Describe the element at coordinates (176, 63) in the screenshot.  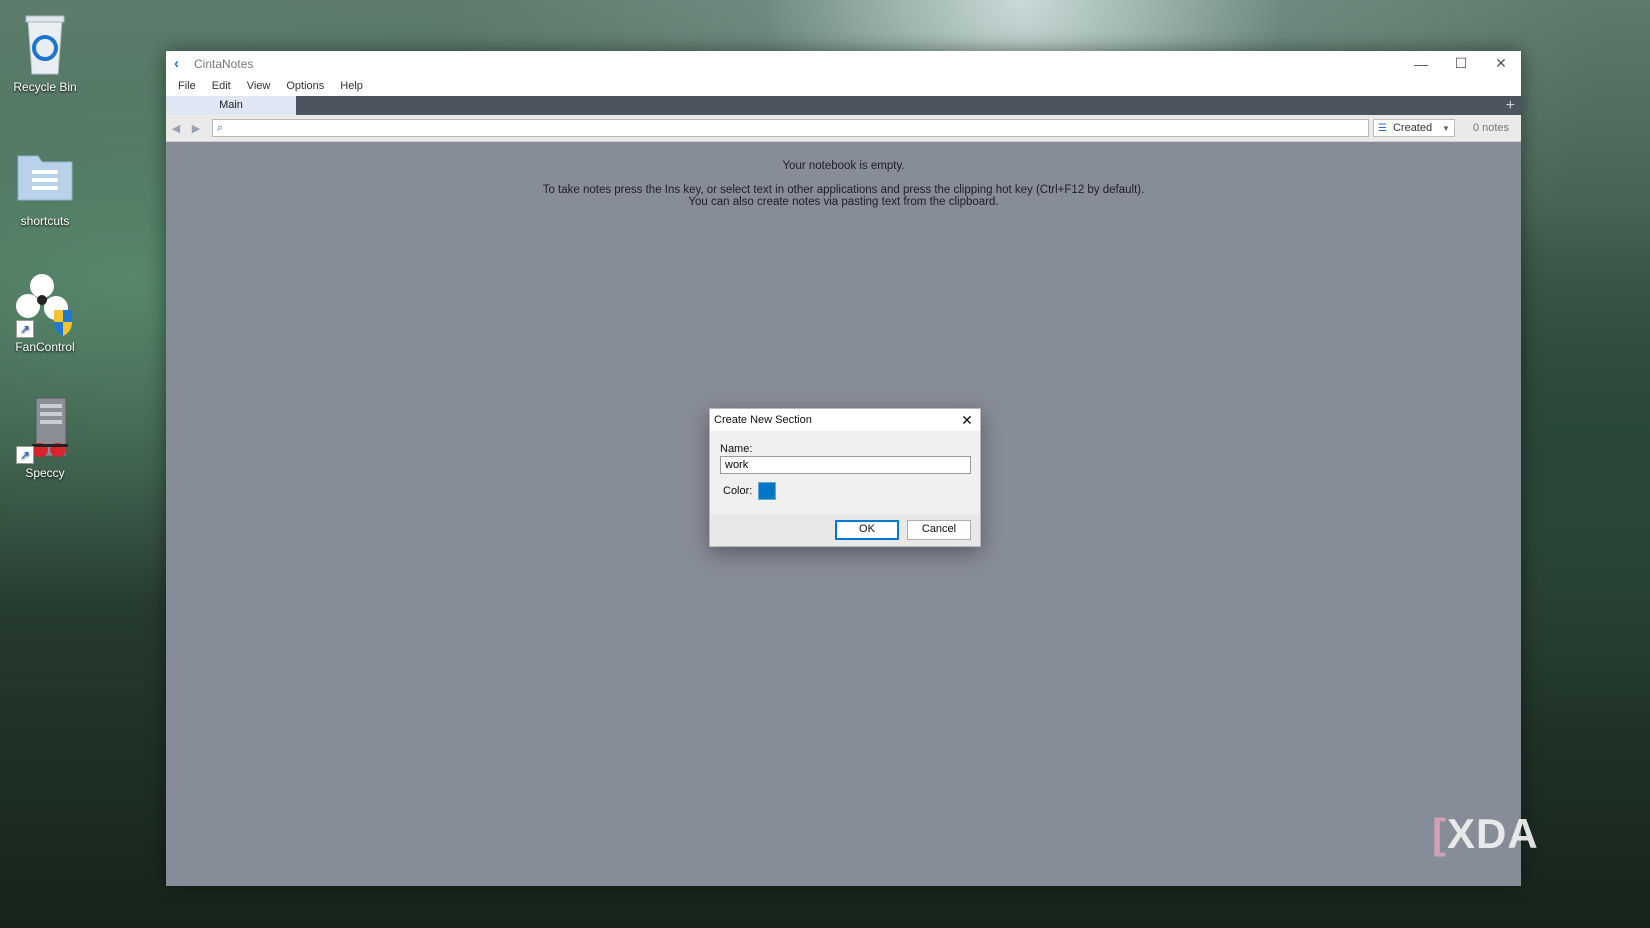
I see `cintanotes-logo-icon: ‹` at that location.